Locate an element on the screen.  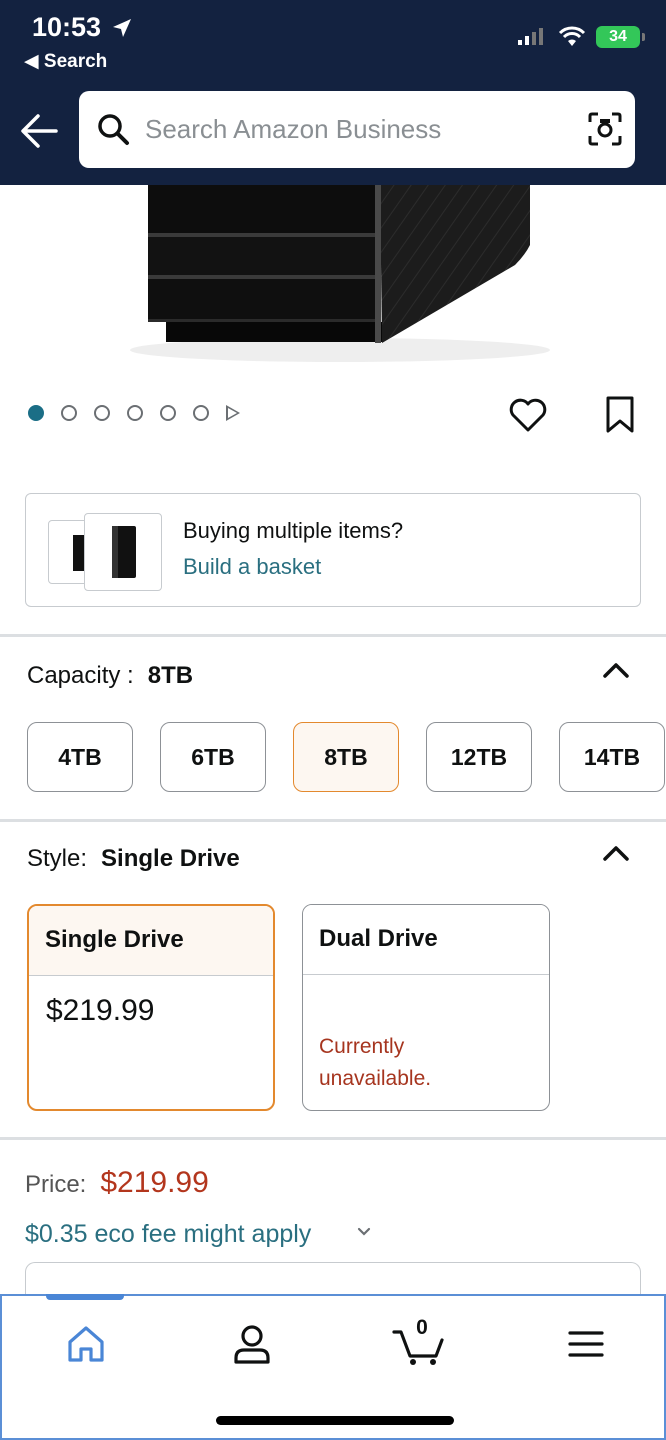
back-to-app-link: ◀ Search is located at coordinates (65, 61).